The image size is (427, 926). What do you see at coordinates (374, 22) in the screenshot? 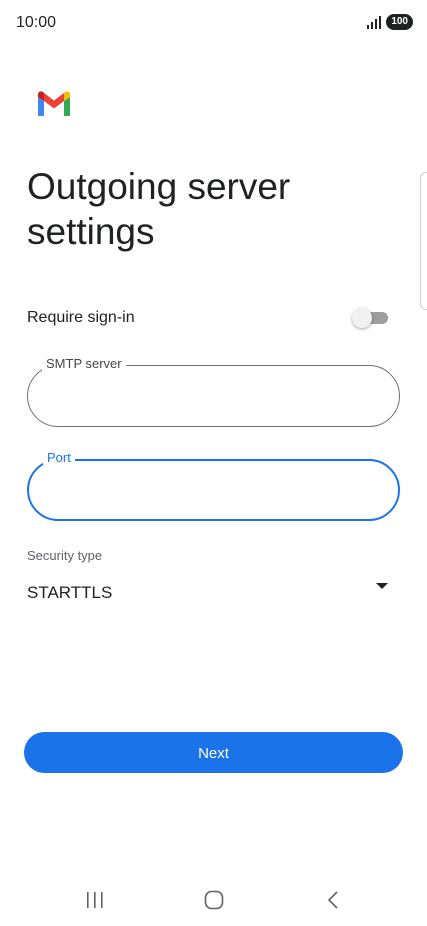
I see `signal-icon` at bounding box center [374, 22].